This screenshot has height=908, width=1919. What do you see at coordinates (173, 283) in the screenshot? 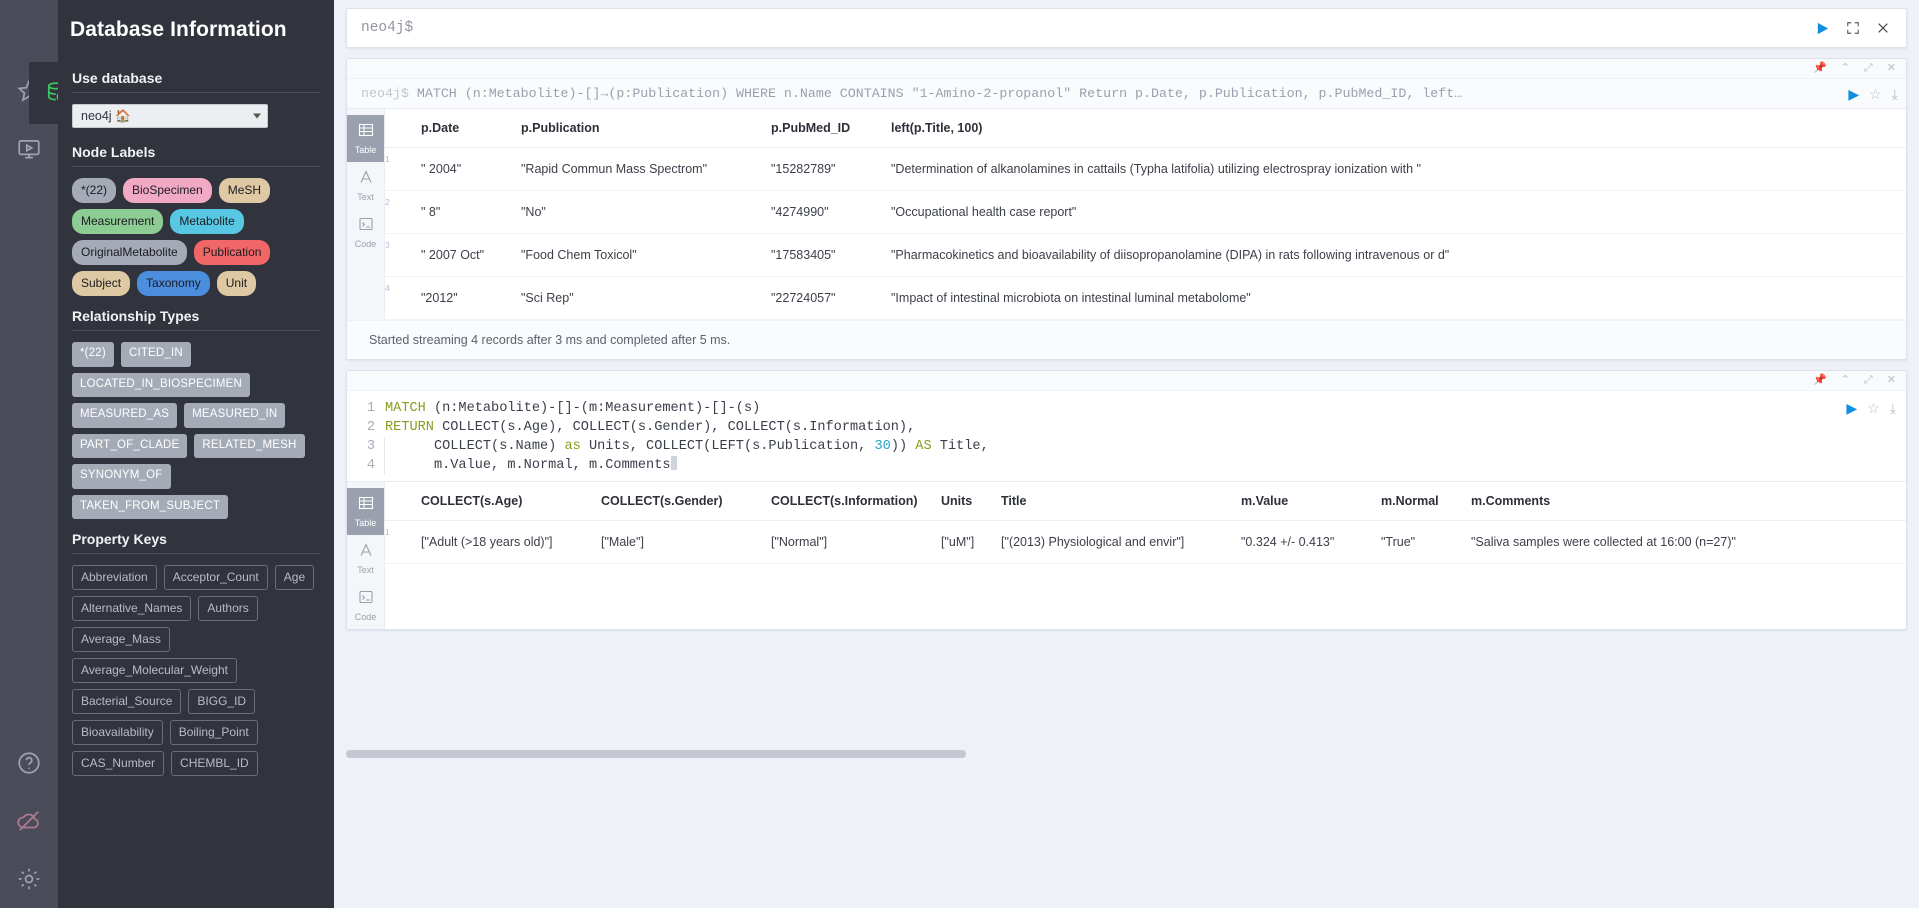
I see `node-label-chip: Taxonomy` at bounding box center [173, 283].